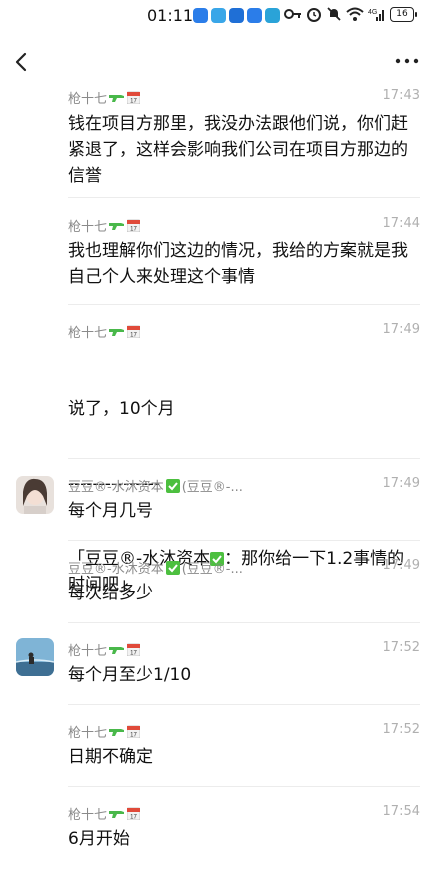 Image resolution: width=432 pixels, height=872 pixels. What do you see at coordinates (130, 675) in the screenshot?
I see `message-text: 每个月至少1/10` at bounding box center [130, 675].